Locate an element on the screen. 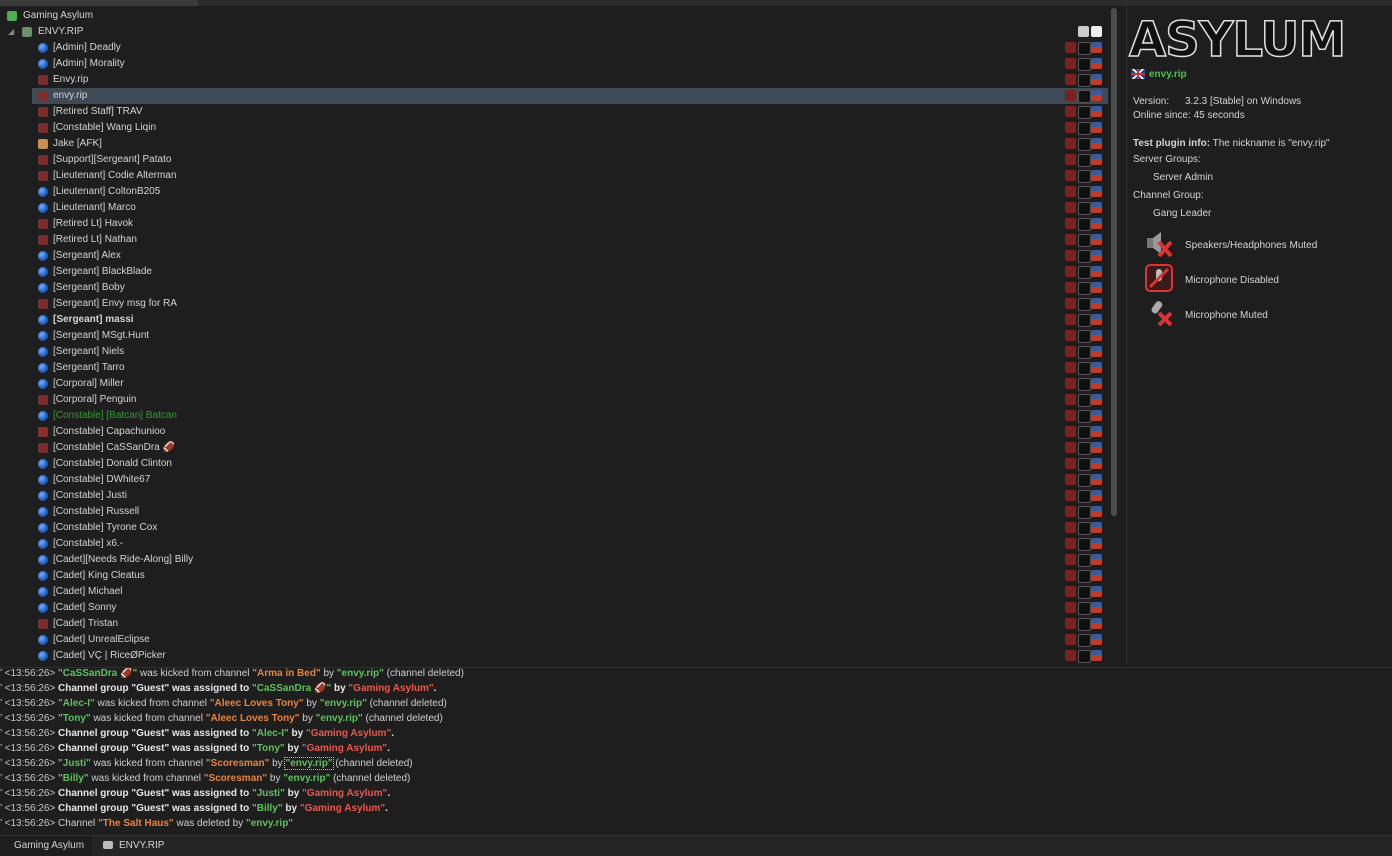 This screenshot has width=1392, height=856. tree-scrollbar is located at coordinates (1114, 335).